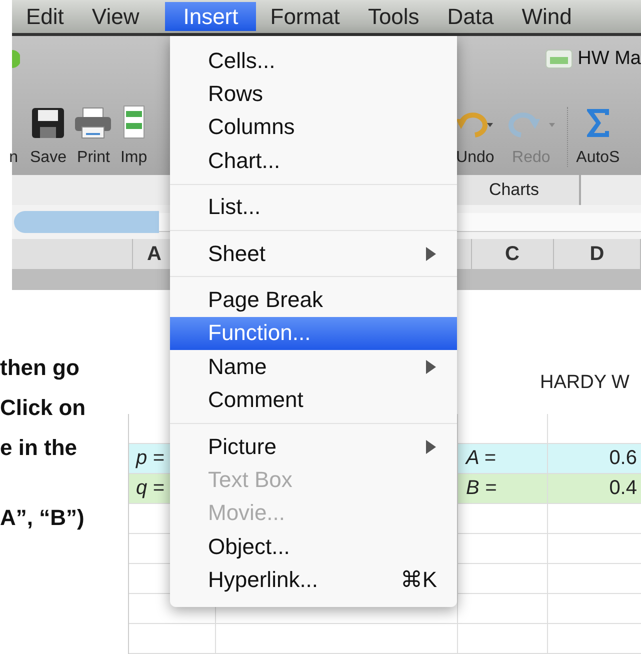 Image resolution: width=641 pixels, height=654 pixels. Describe the element at coordinates (43, 408) in the screenshot. I see `slide-text: Click on` at that location.